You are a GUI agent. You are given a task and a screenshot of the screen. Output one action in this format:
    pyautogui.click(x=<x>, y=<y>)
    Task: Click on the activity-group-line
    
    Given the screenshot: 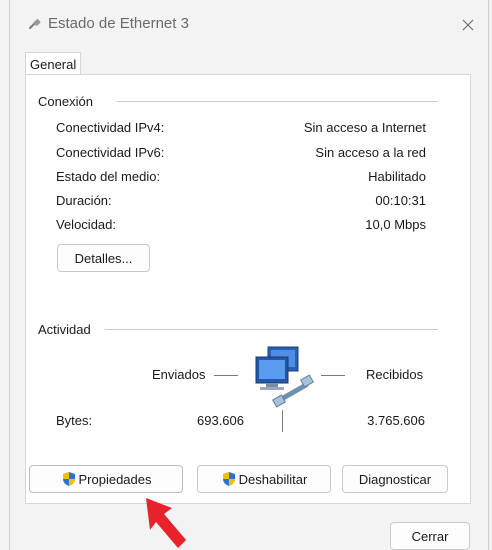 What is the action you would take?
    pyautogui.click(x=271, y=329)
    